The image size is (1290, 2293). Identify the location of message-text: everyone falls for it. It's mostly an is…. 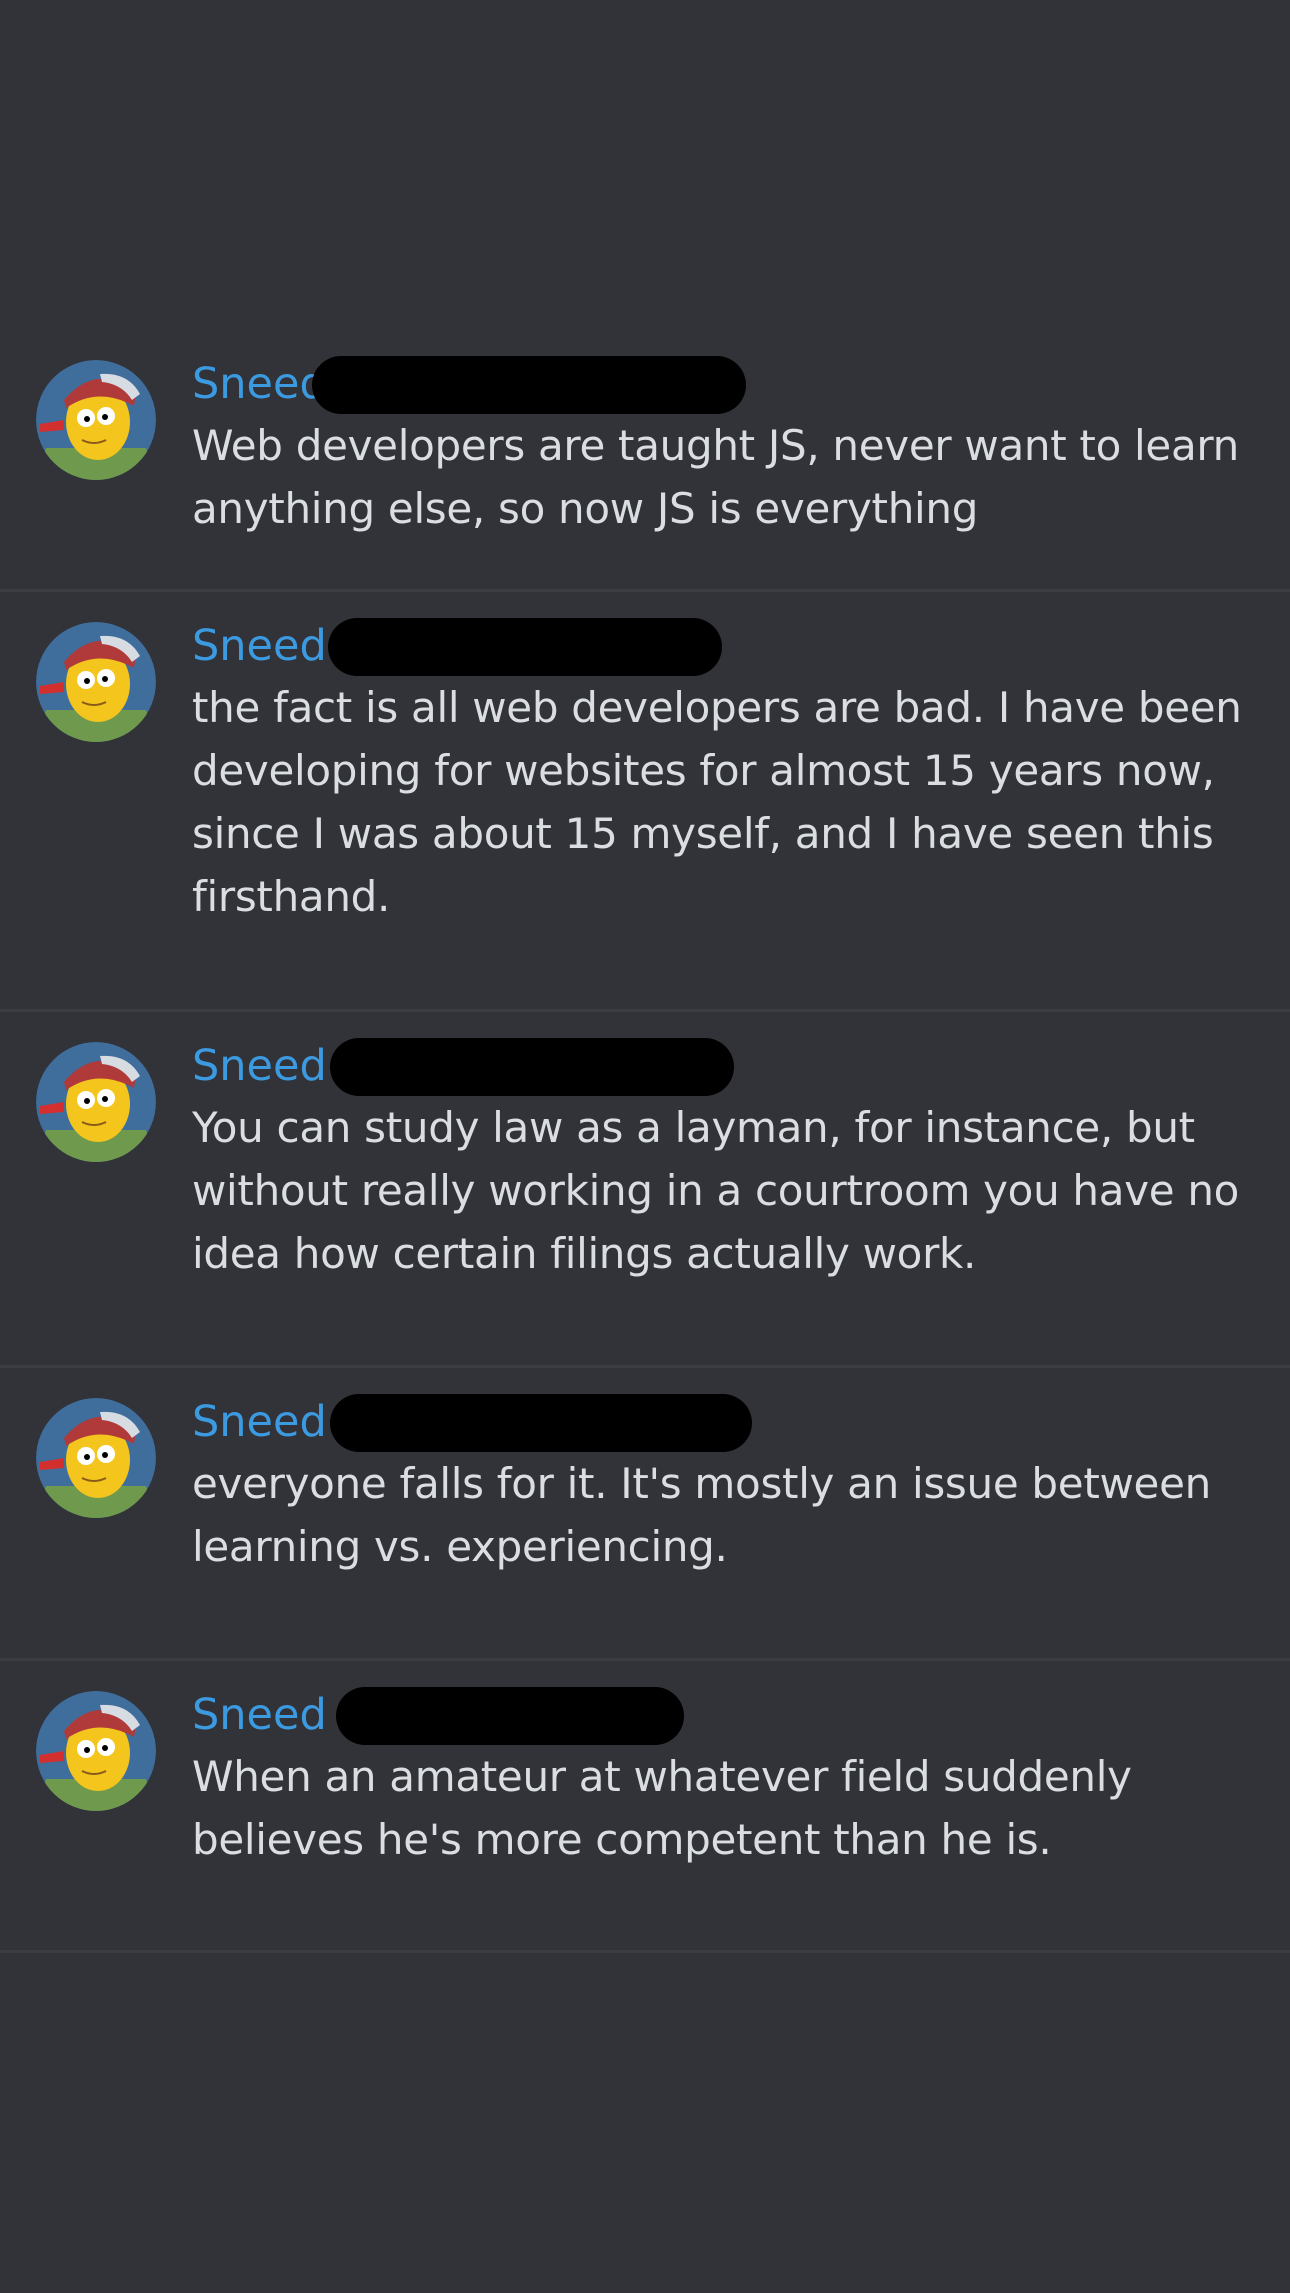
(701, 1515).